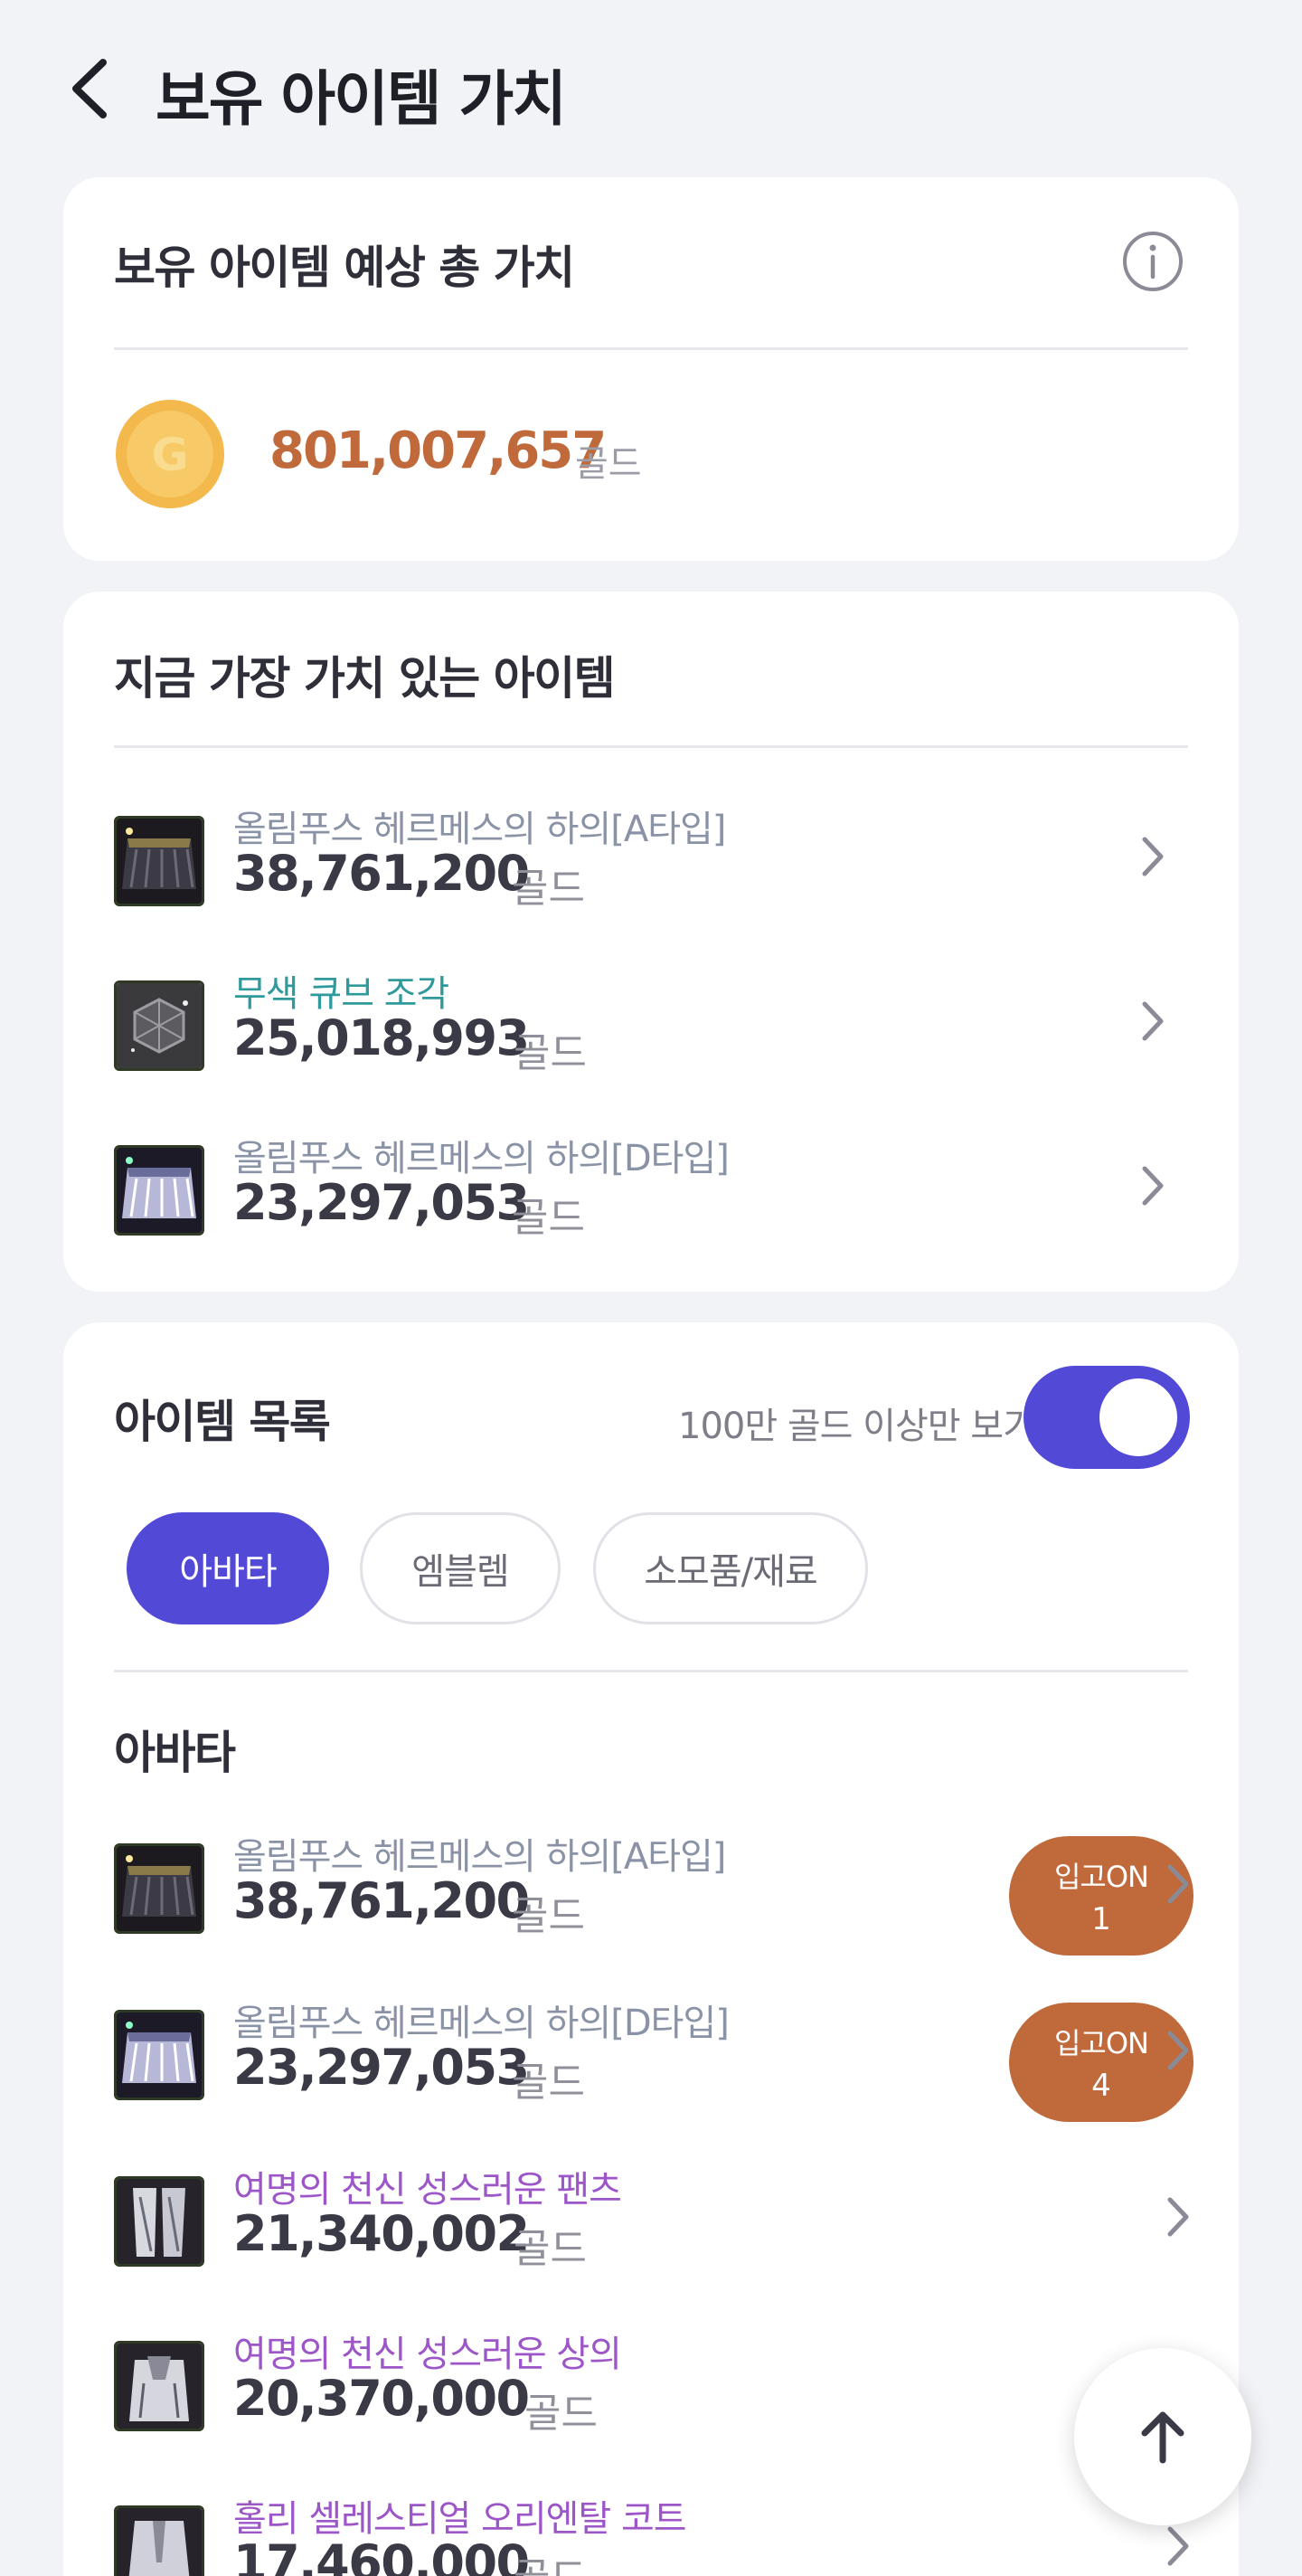 This screenshot has height=2576, width=1302. What do you see at coordinates (651, 877) in the screenshot?
I see `top-item-row: 올림푸스 헤르메스의 하의[A타입] 38,761,200 골드` at bounding box center [651, 877].